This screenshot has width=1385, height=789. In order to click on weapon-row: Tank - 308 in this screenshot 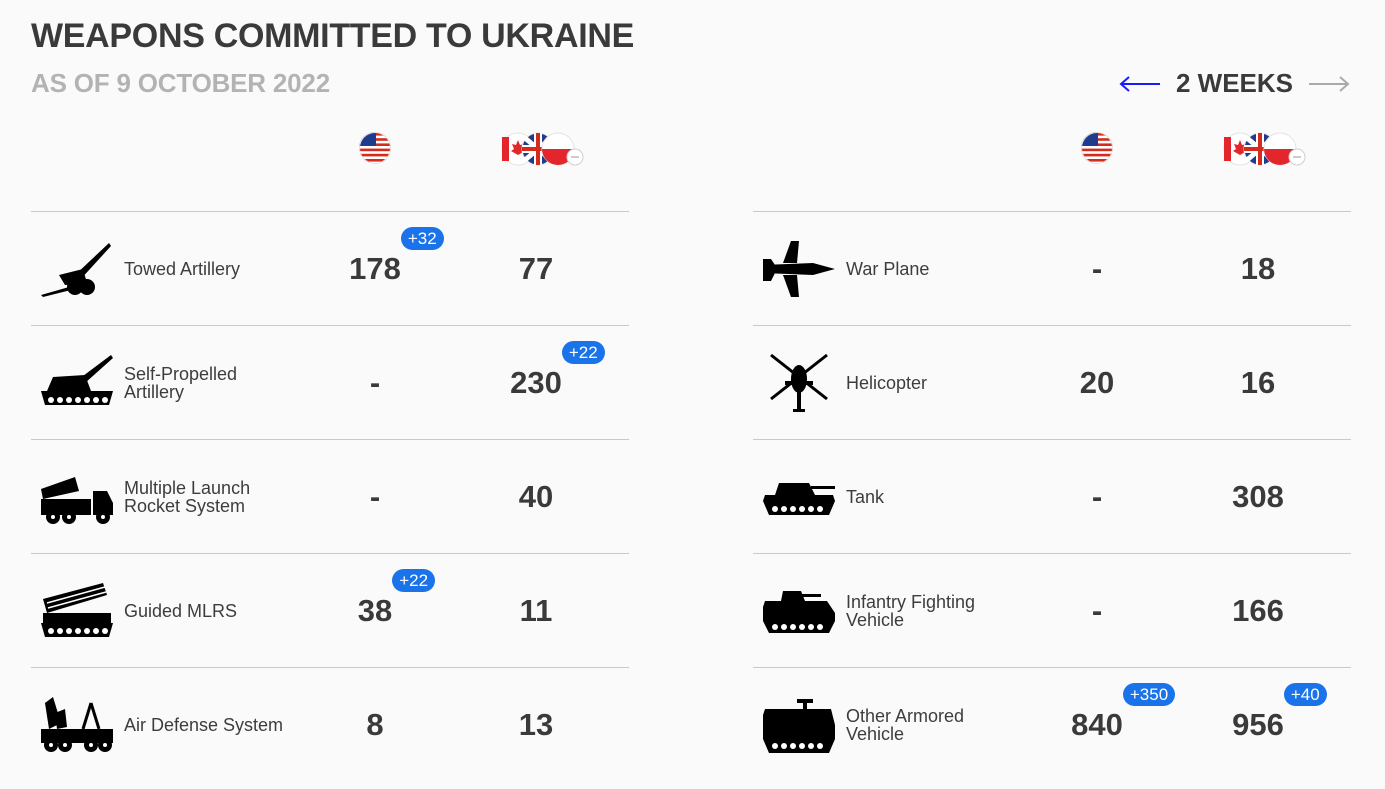, I will do `click(1052, 497)`.